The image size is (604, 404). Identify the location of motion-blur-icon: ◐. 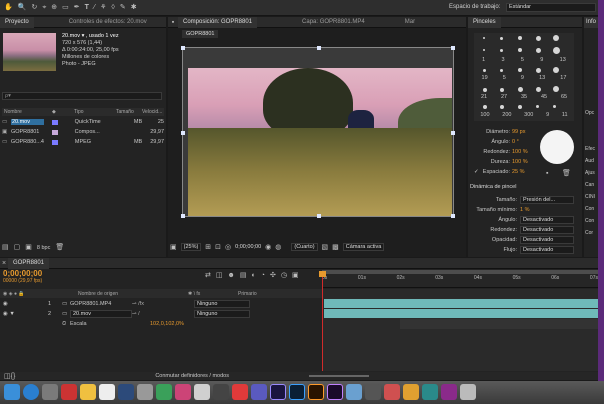
(254, 275).